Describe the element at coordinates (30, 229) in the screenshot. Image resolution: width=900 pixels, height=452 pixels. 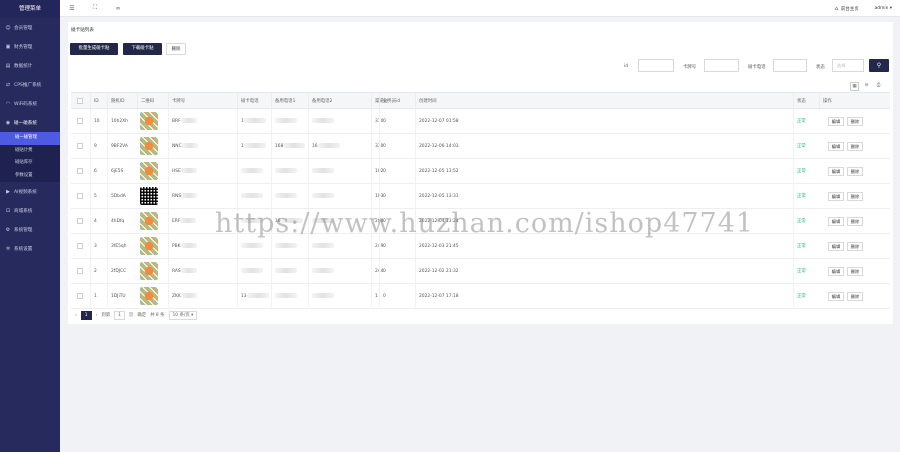
I see `sidebar-item: ⚙ 系统管理` at that location.